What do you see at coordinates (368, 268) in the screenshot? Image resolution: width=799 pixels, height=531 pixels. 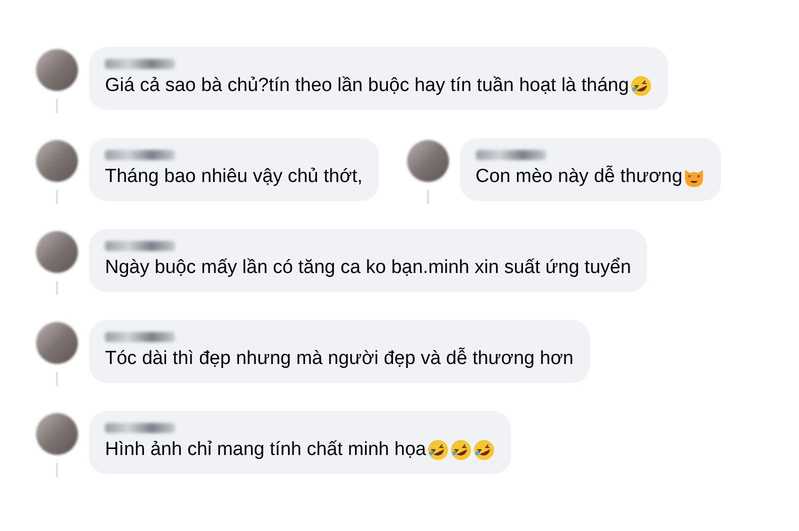 I see `comment-text: Ngày buộc mấy lần có tăng ca ko bạn.minh xin suất ứng tuyển` at bounding box center [368, 268].